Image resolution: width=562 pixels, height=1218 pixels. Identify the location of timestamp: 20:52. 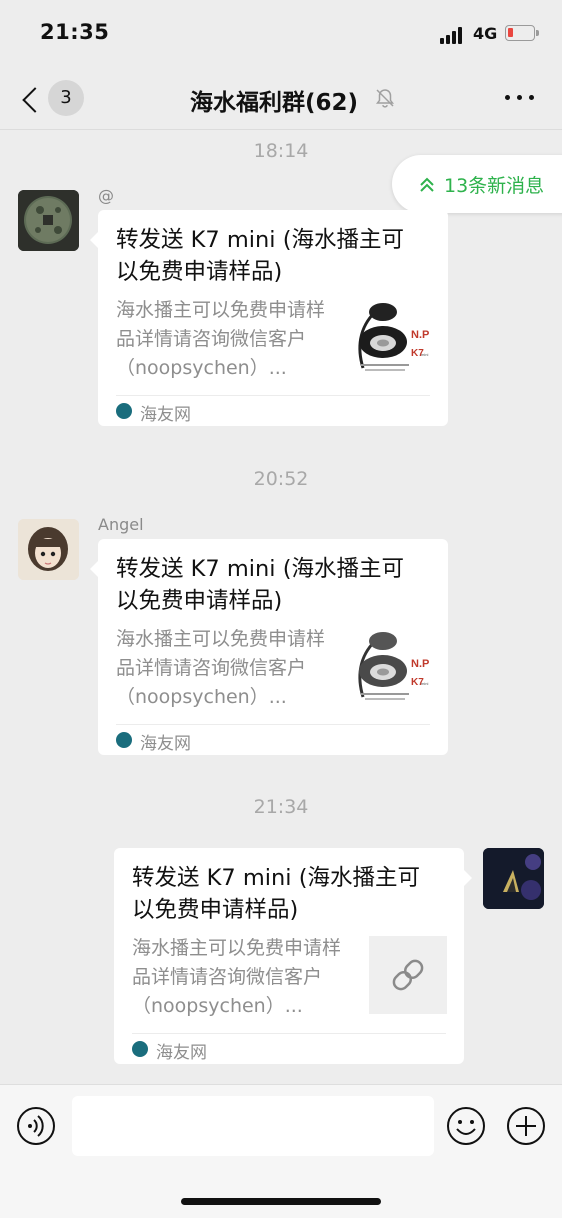
(281, 479).